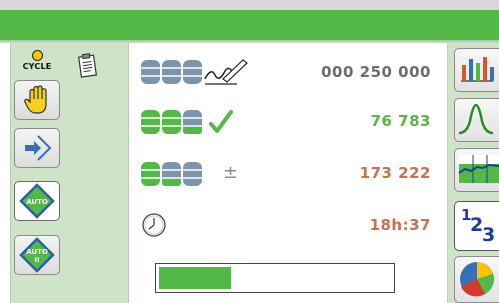 Image resolution: width=499 pixels, height=303 pixels. I want to click on header-bar, so click(249, 25).